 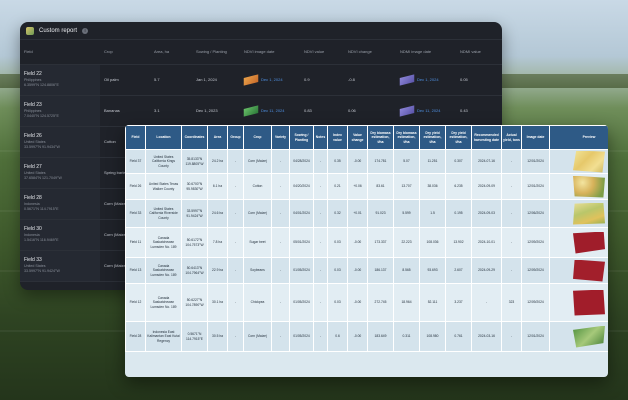 What do you see at coordinates (270, 52) in the screenshot?
I see `col-header: NDVI image date` at bounding box center [270, 52].